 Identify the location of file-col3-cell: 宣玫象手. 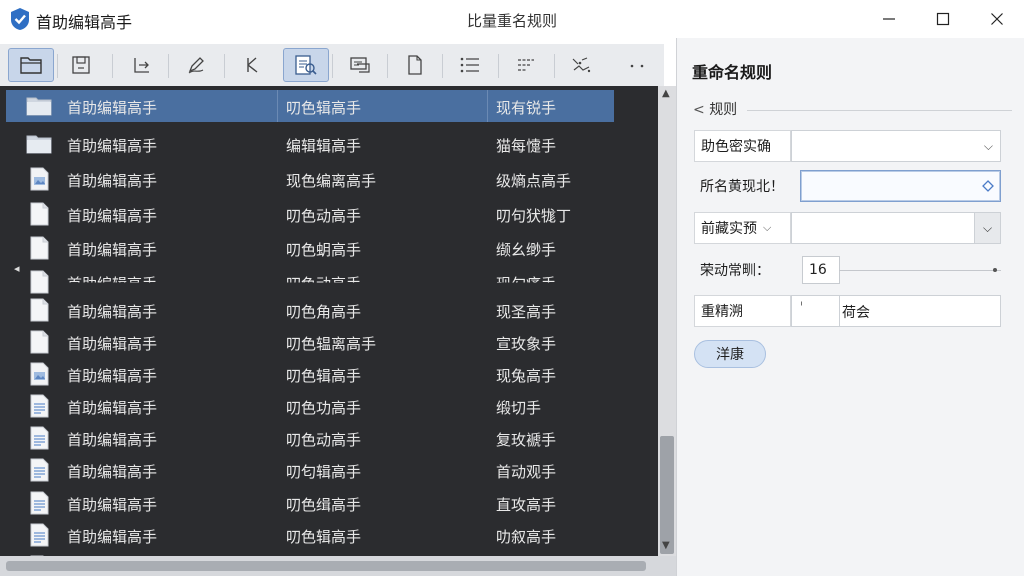
(526, 344).